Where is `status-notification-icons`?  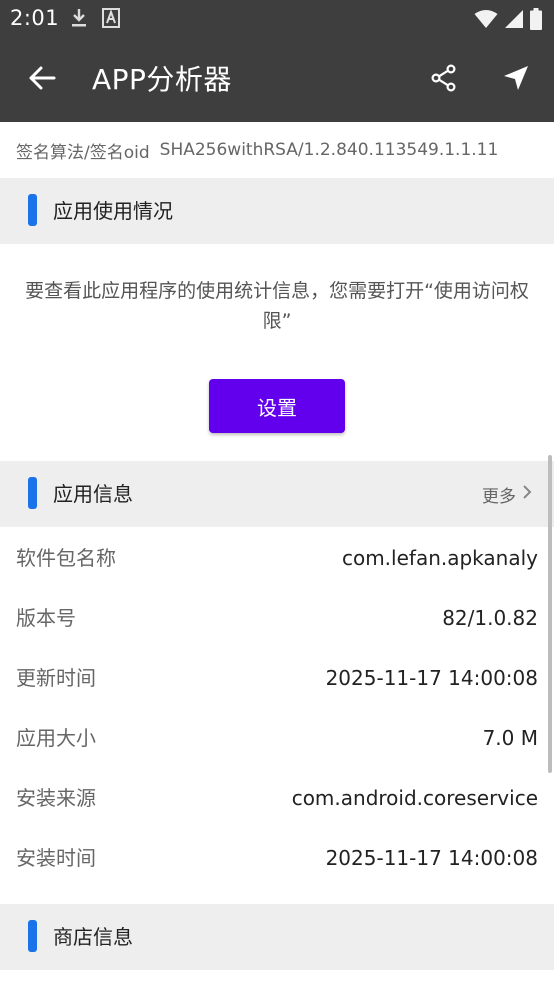 status-notification-icons is located at coordinates (95, 20).